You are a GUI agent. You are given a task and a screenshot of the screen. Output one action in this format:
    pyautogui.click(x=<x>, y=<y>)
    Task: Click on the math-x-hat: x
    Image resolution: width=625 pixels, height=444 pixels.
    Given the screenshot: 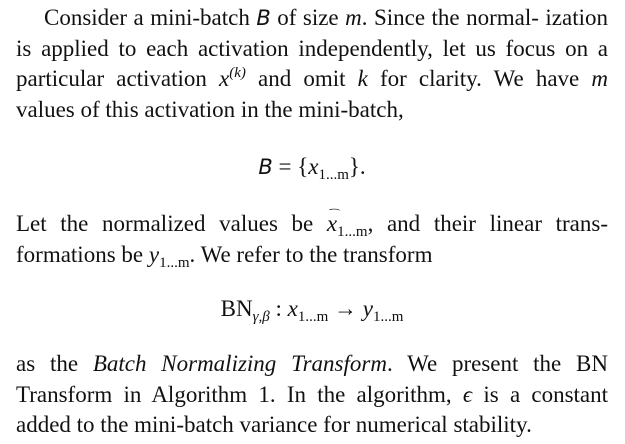 What is the action you would take?
    pyautogui.click(x=332, y=224)
    